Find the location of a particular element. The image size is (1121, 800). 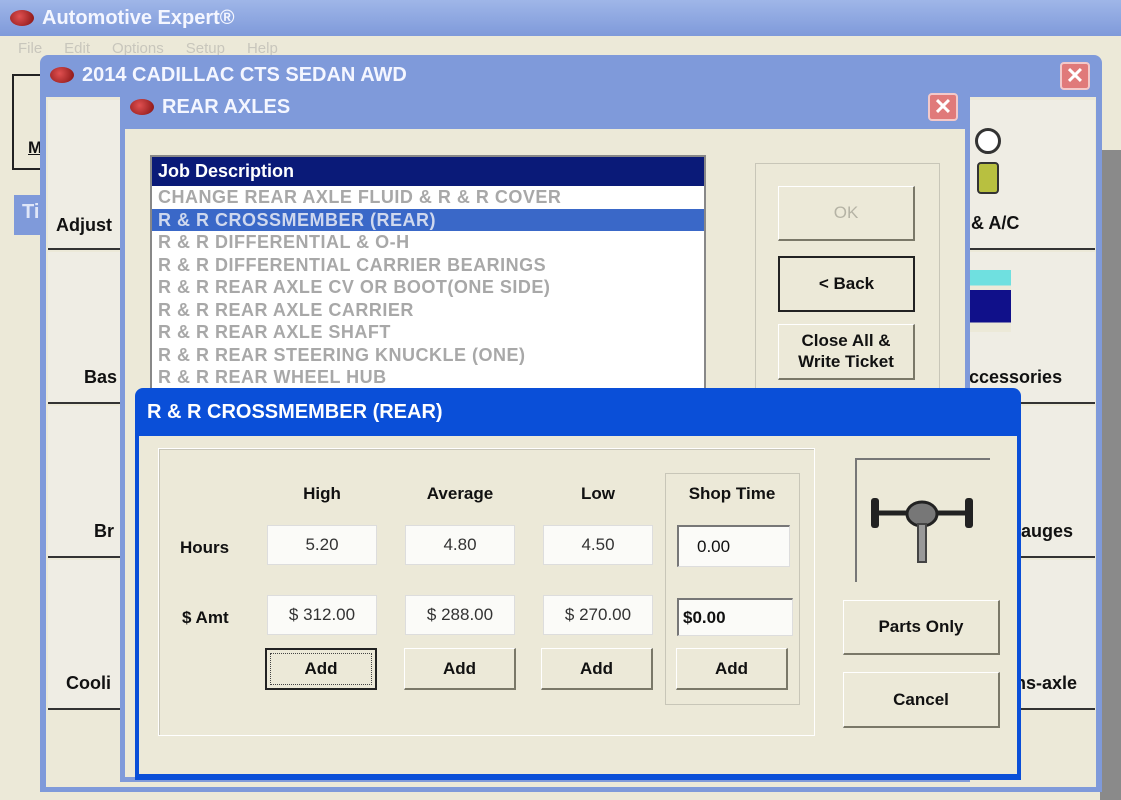

column-header-shop-time: Shop Time is located at coordinates (732, 493).